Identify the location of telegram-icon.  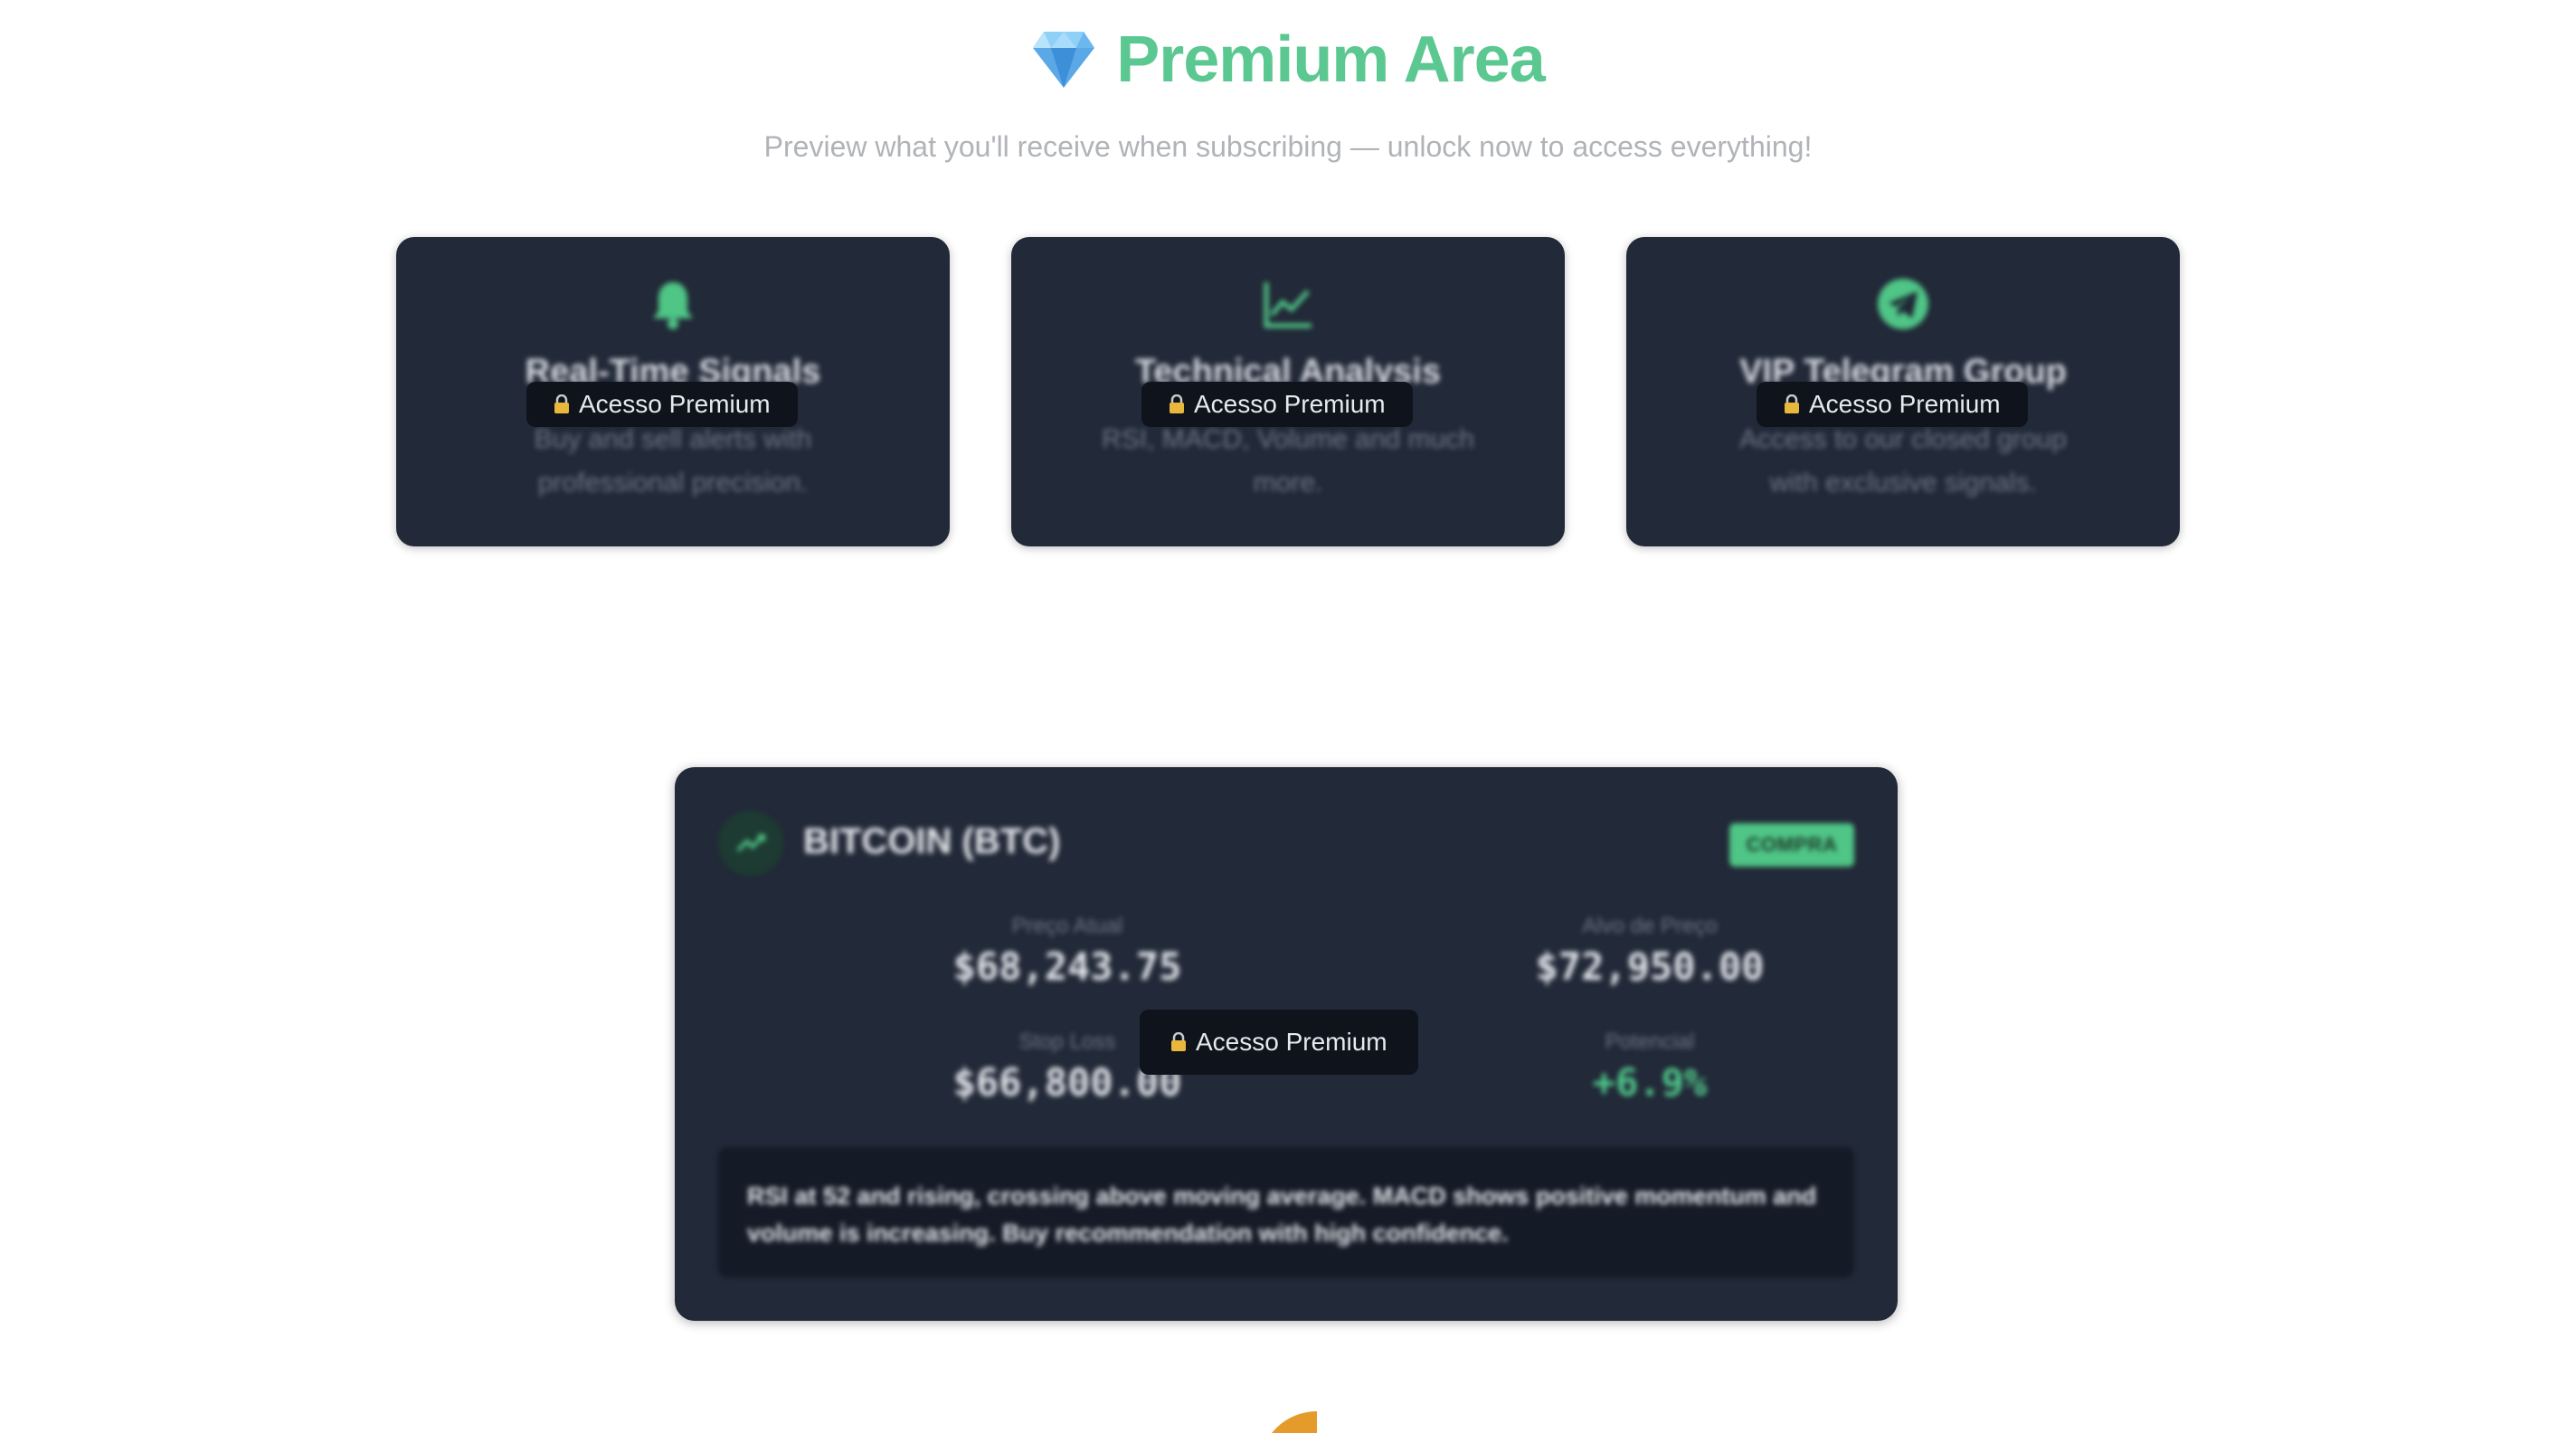
(1903, 304).